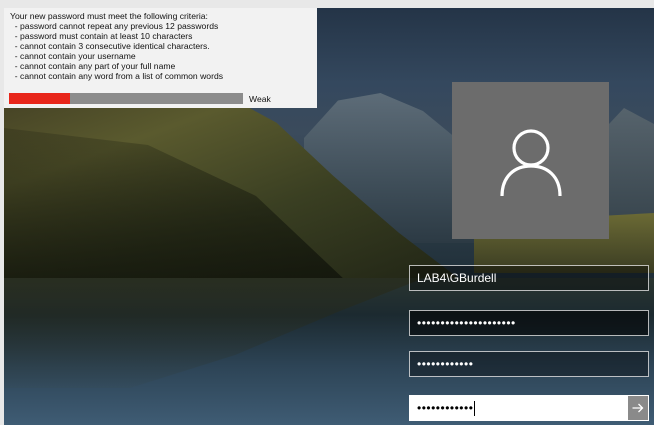 Image resolution: width=654 pixels, height=425 pixels. Describe the element at coordinates (529, 278) in the screenshot. I see `username-field: LAB4\GBurdell` at that location.